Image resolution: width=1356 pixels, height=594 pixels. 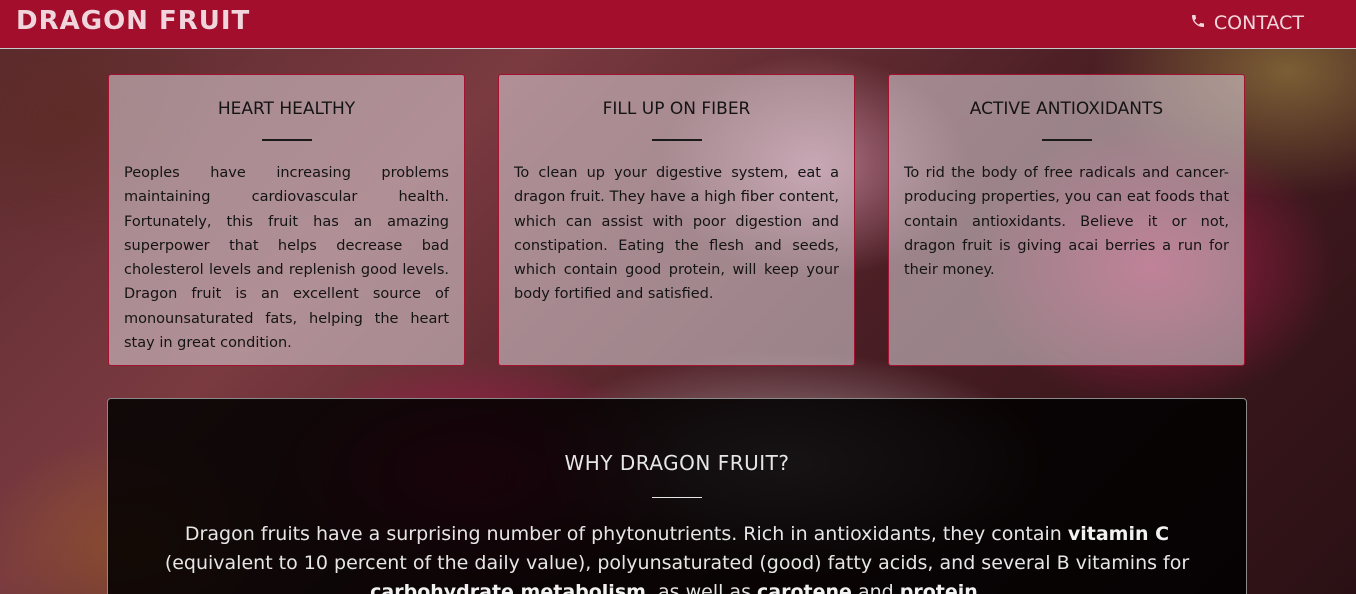 What do you see at coordinates (676, 109) in the screenshot?
I see `card-title: FILL UP ON FIBER` at bounding box center [676, 109].